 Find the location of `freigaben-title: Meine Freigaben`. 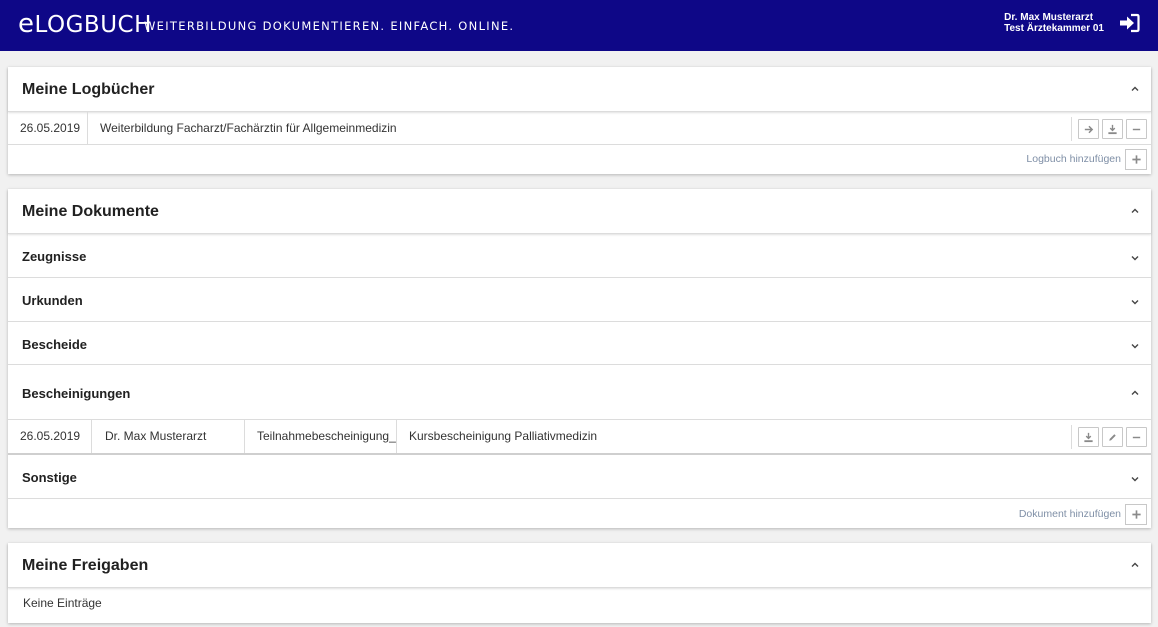

freigaben-title: Meine Freigaben is located at coordinates (85, 565).